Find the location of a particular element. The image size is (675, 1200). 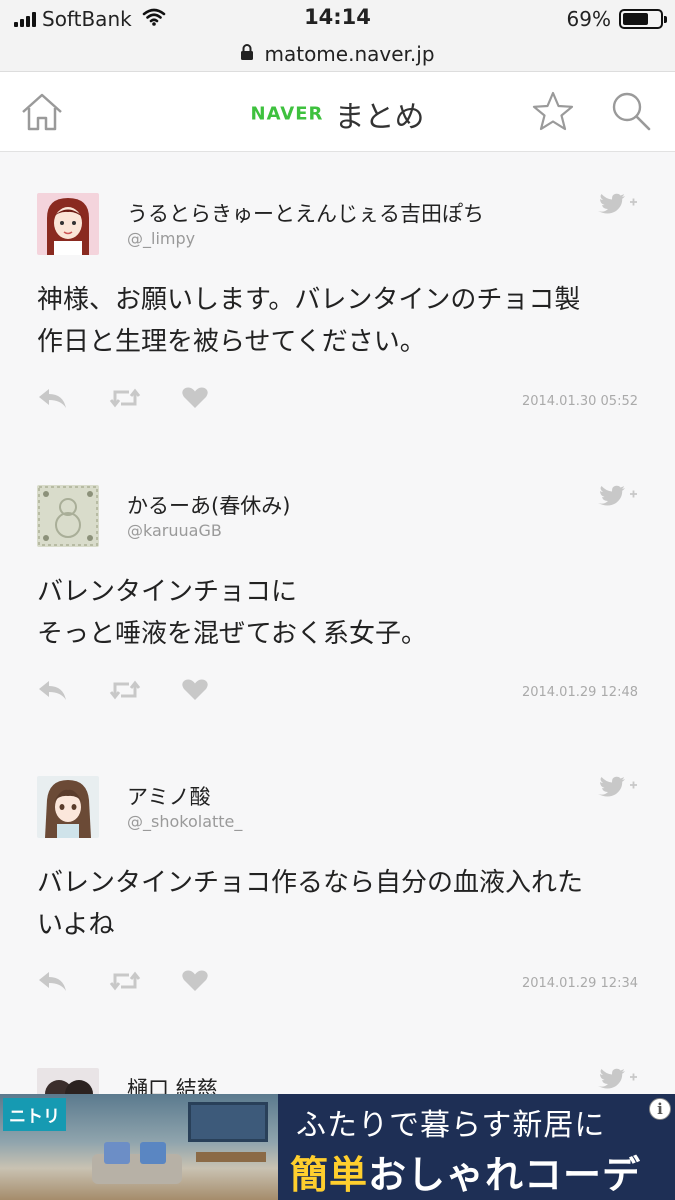

tweet-author-handle: @_shokolatte_ is located at coordinates (184, 821).